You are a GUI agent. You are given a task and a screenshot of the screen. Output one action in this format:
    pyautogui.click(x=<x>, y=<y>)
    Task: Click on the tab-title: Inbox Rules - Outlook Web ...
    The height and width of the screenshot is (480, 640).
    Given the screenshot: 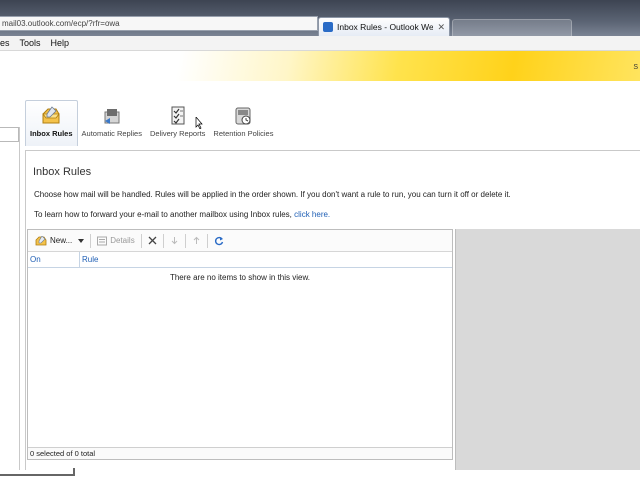 What is the action you would take?
    pyautogui.click(x=385, y=27)
    